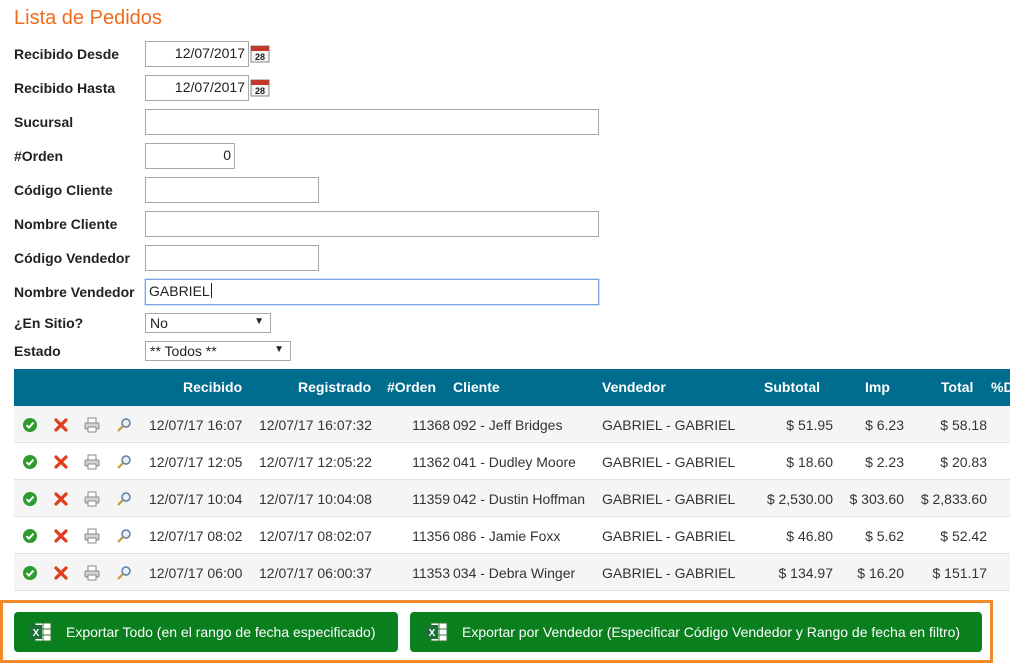 The image size is (1010, 665). Describe the element at coordinates (88, 18) in the screenshot. I see `page-title: Lista de Pedidos` at that location.